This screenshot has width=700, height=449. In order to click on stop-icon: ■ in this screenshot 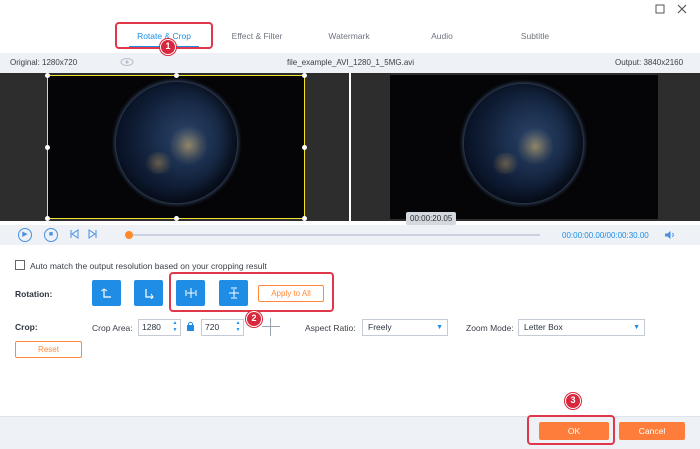, I will do `click(51, 235)`.